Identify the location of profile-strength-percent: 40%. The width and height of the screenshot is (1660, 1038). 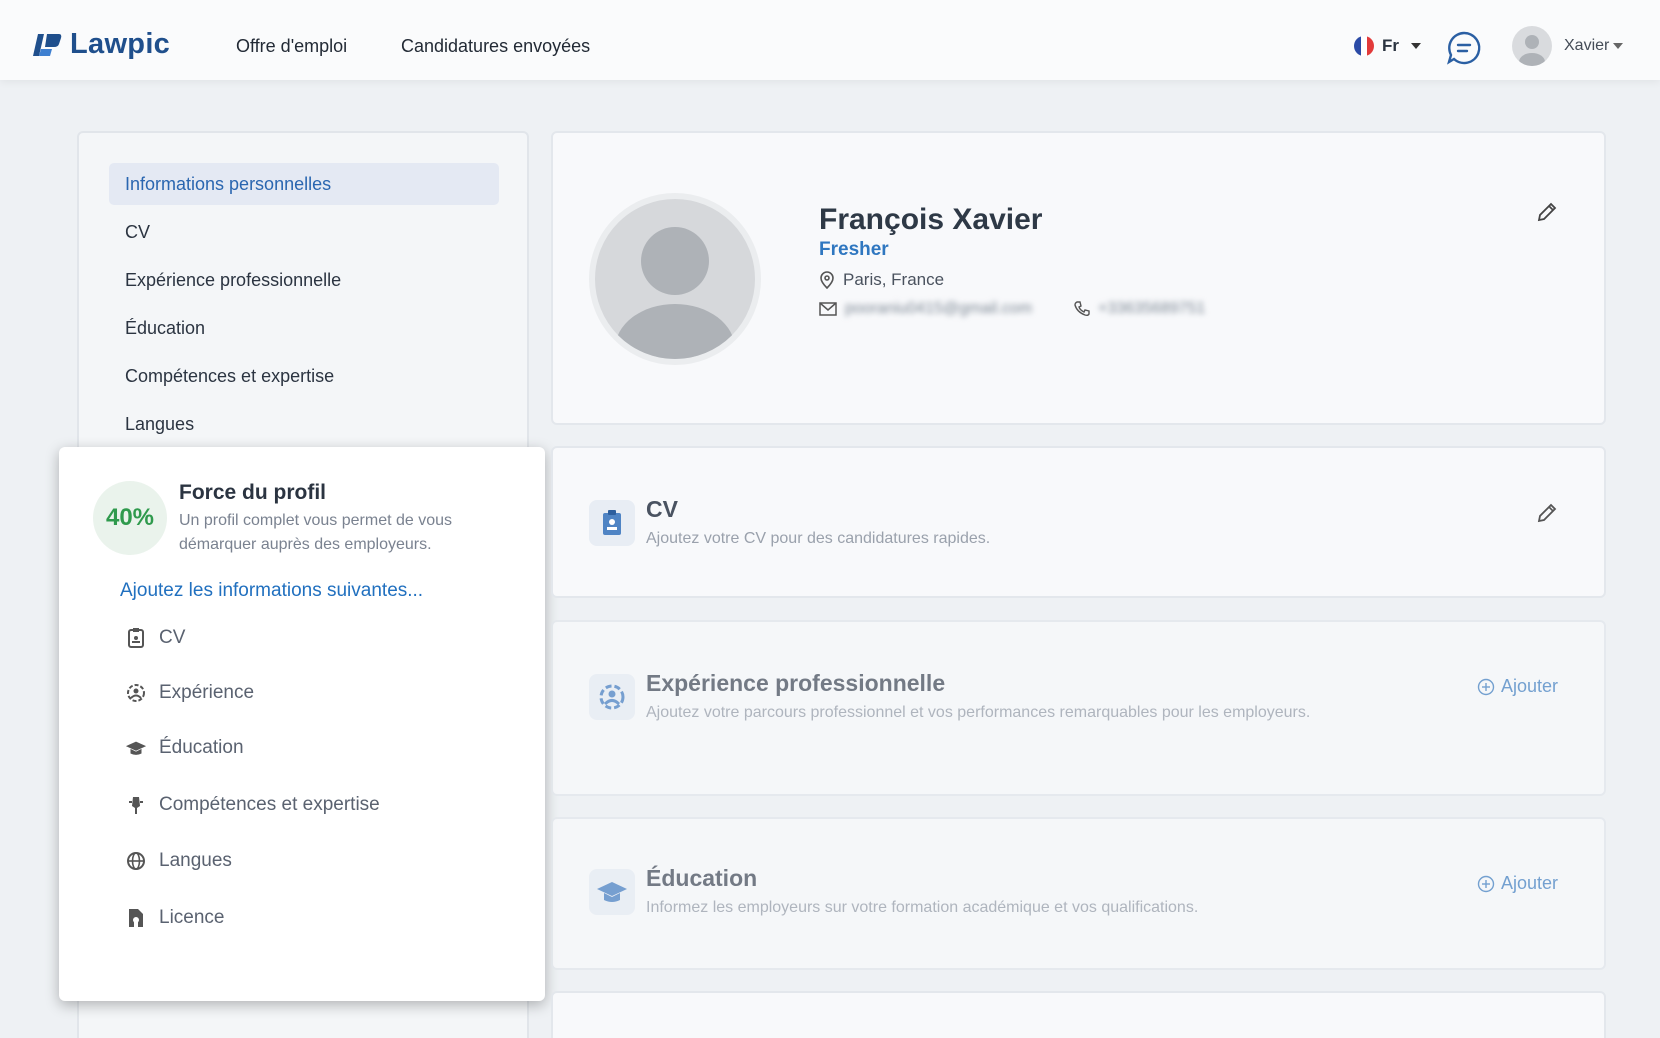
(130, 518).